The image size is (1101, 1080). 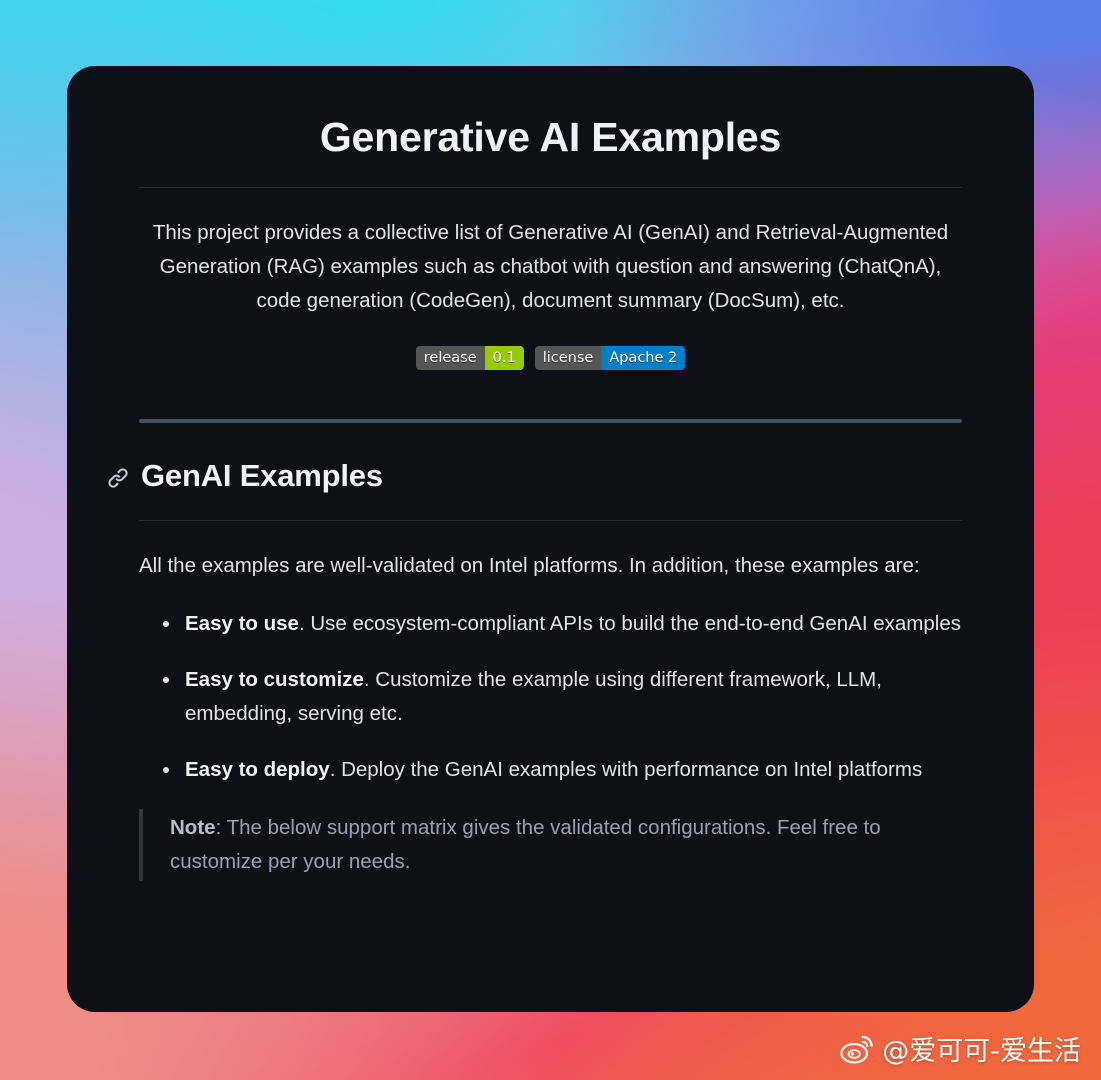 I want to click on note-term: Note, so click(x=193, y=827).